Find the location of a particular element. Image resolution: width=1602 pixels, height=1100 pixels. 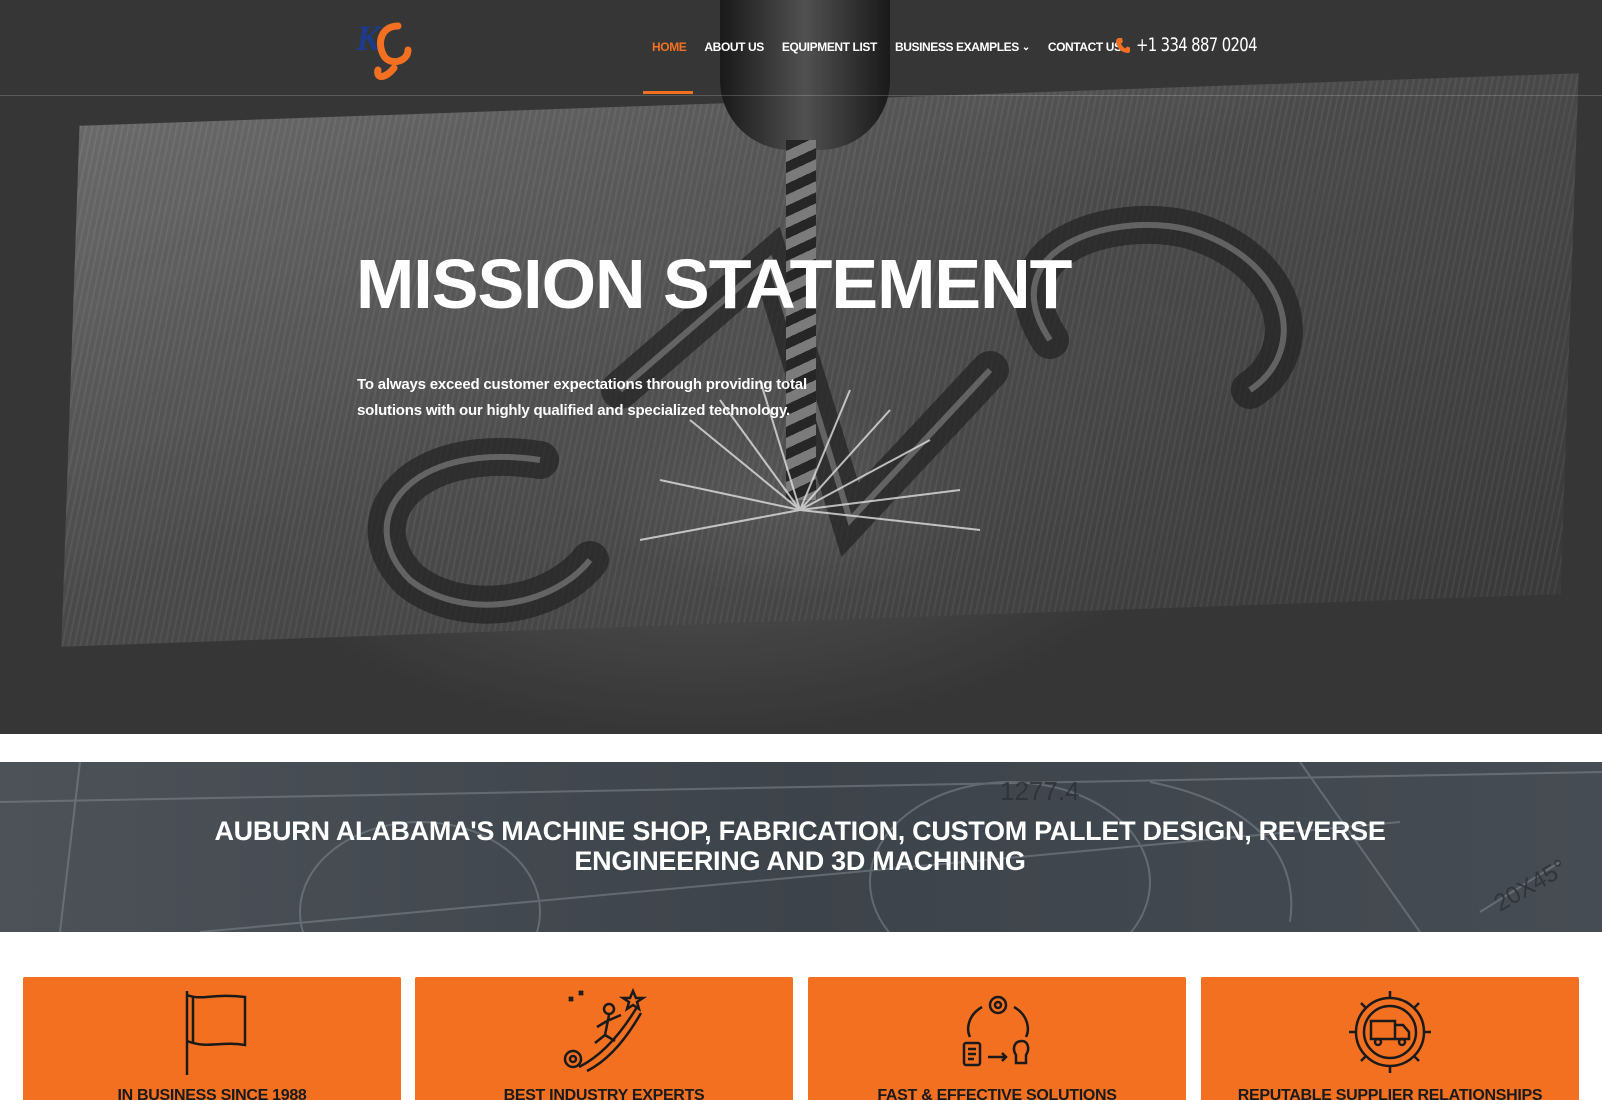

nav-about-us-label: ABOUT US is located at coordinates (734, 47).